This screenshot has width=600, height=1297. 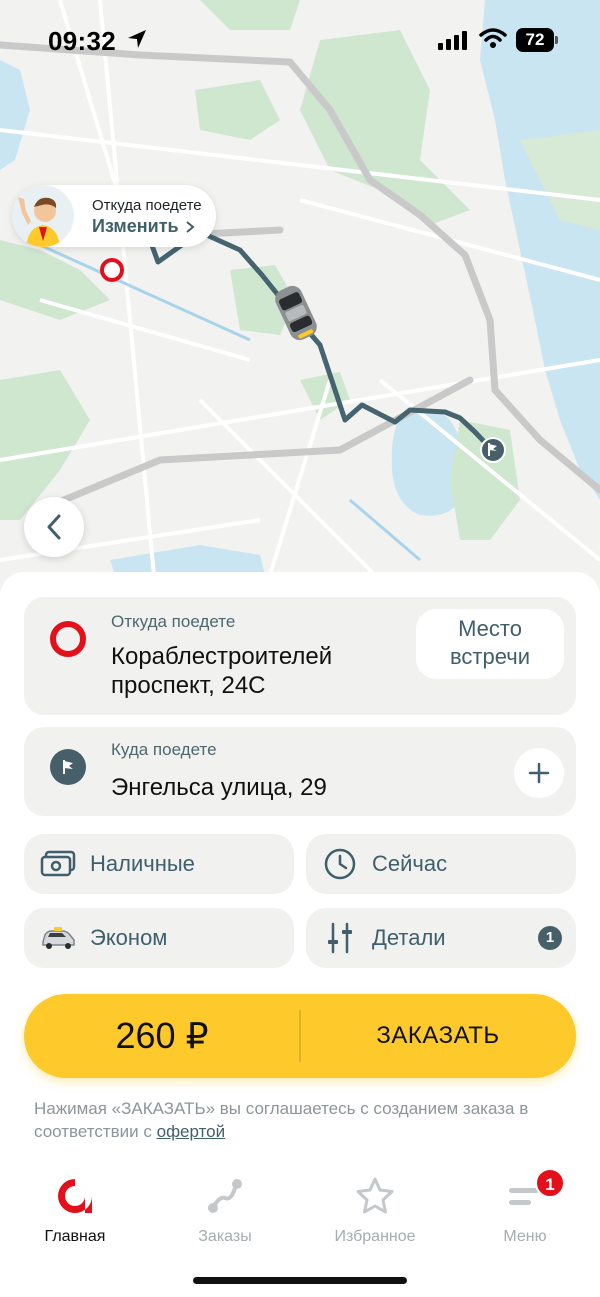 I want to click on cellular-signal-icon, so click(x=452, y=40).